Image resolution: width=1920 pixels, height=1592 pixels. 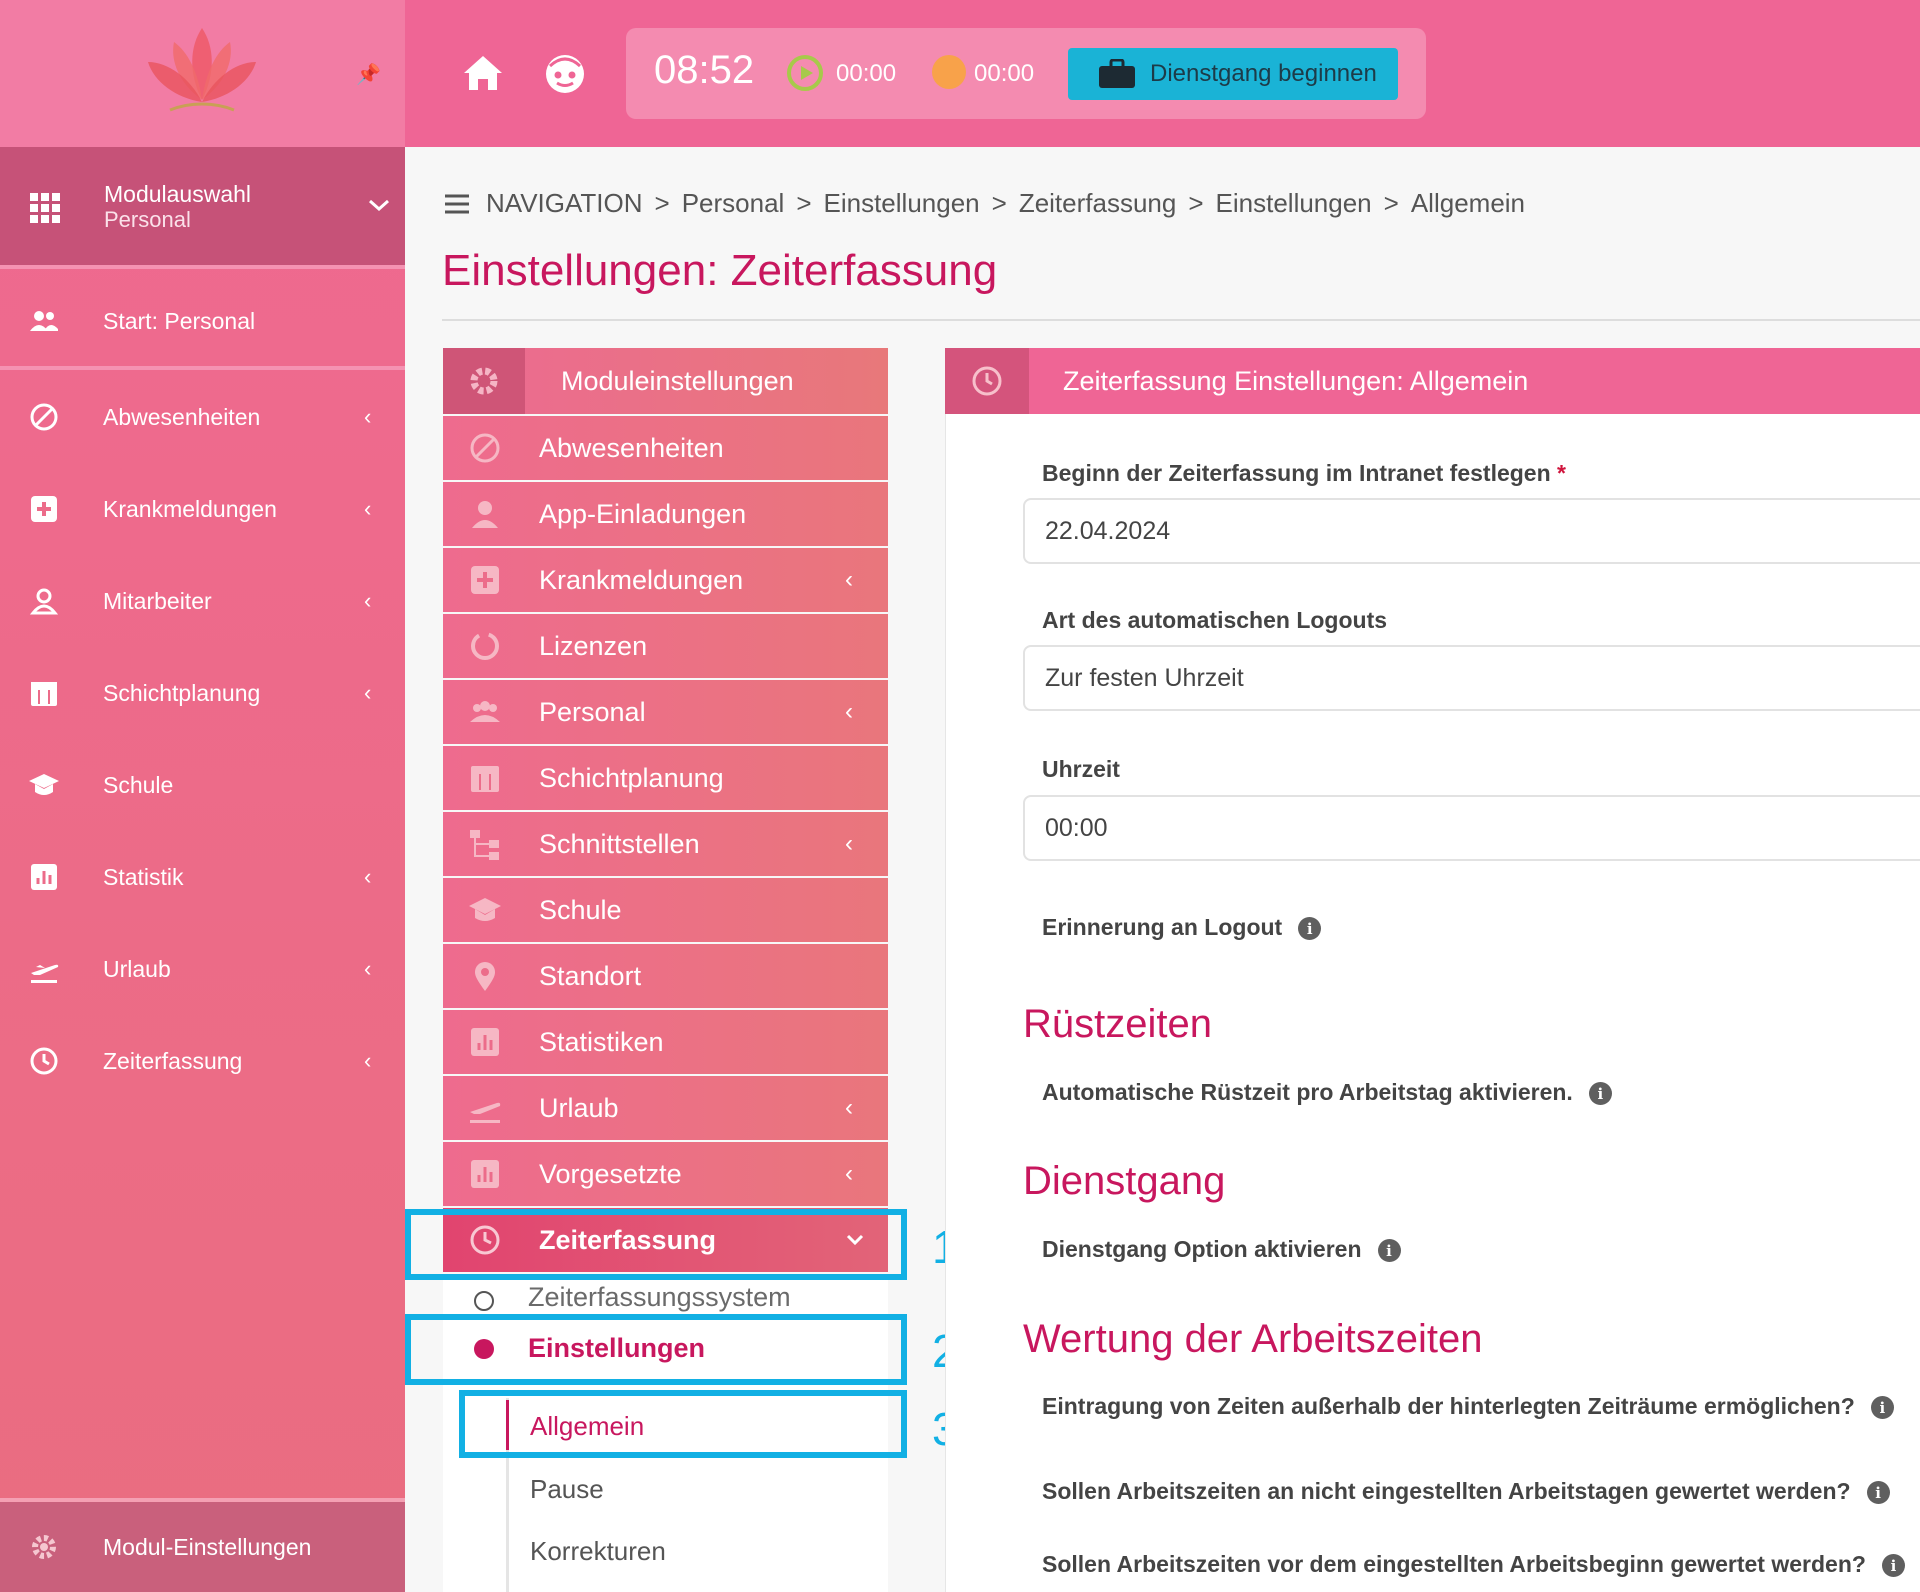 I want to click on submenu-item-korrekturen: Korrekturen, so click(x=598, y=1551).